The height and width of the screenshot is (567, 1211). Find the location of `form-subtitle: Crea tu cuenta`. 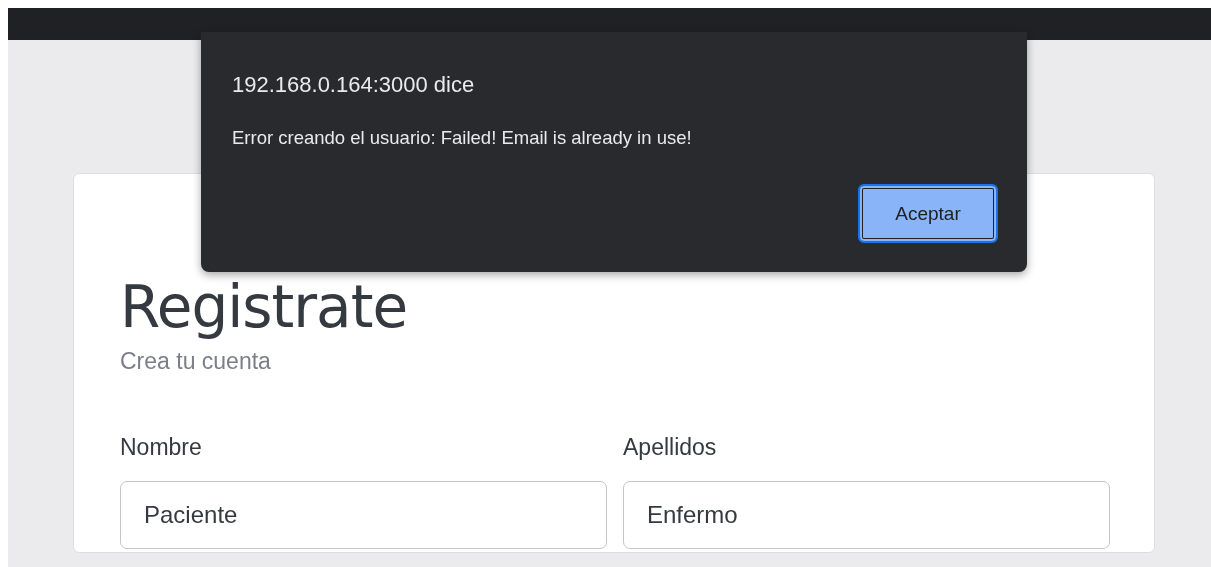

form-subtitle: Crea tu cuenta is located at coordinates (196, 361).